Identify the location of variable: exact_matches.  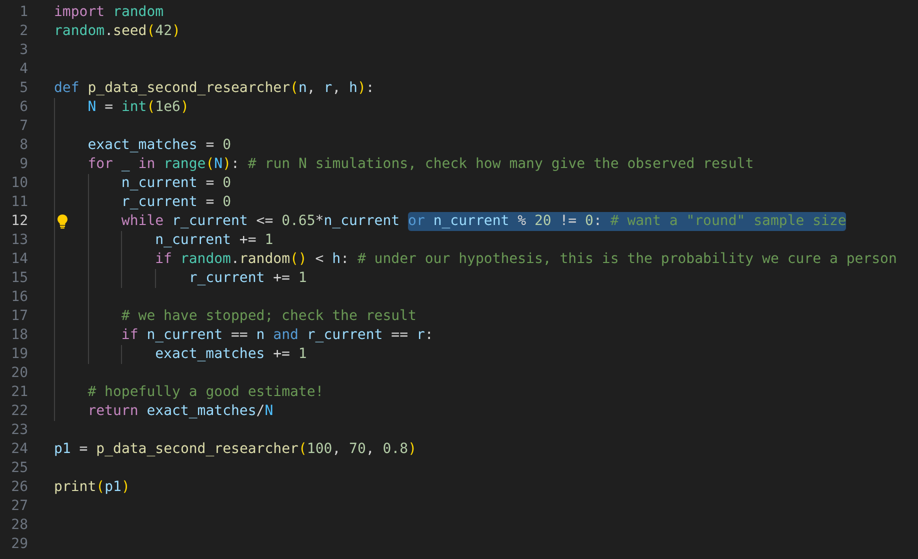
(201, 411).